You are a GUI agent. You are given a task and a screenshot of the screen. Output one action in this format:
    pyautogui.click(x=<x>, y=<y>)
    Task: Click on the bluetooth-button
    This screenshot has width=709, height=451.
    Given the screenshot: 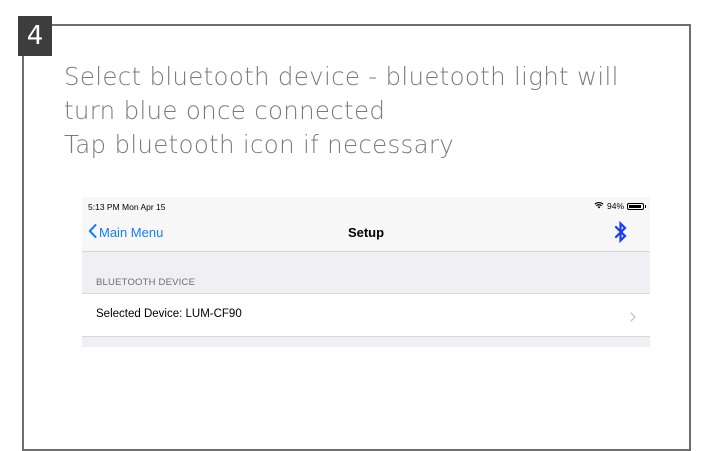 What is the action you would take?
    pyautogui.click(x=621, y=234)
    